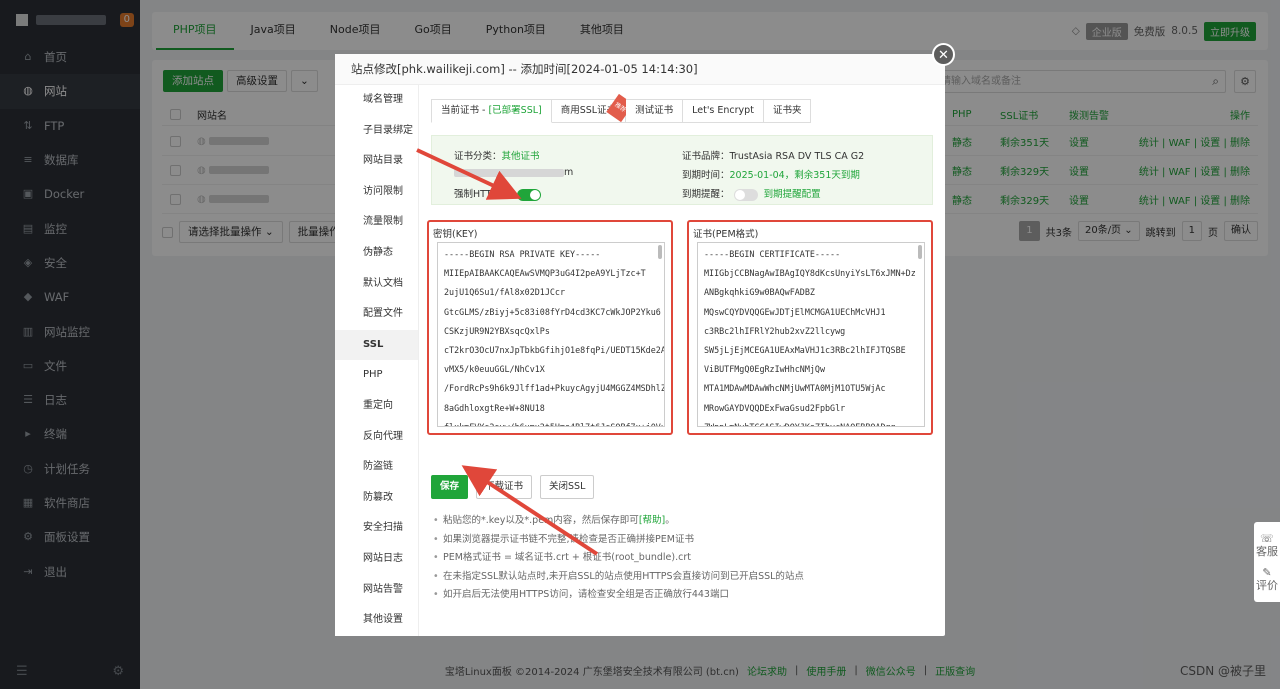 The image size is (1280, 689). What do you see at coordinates (618, 521) in the screenshot?
I see `tip-item: 粘贴您的*.key以及*.pem内容，然后保存即可[帮助]。` at bounding box center [618, 521].